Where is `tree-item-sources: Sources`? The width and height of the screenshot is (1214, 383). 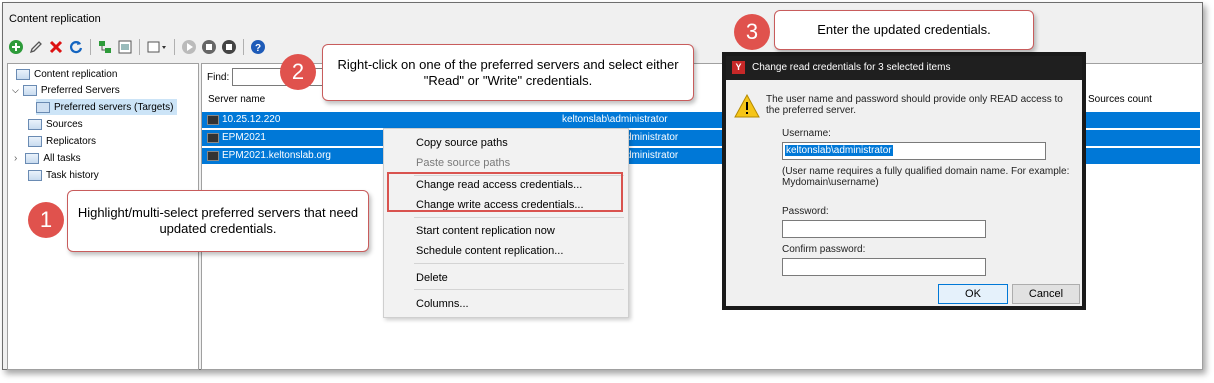 tree-item-sources: Sources is located at coordinates (55, 124).